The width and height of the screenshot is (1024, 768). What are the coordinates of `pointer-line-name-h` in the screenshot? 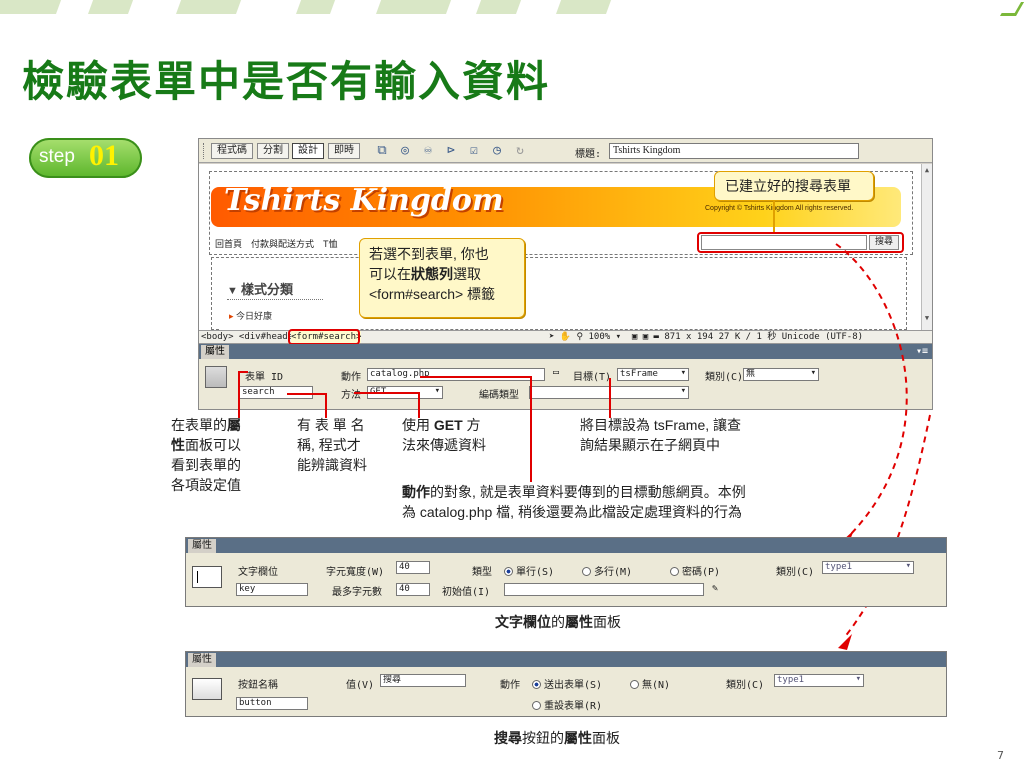 It's located at (307, 394).